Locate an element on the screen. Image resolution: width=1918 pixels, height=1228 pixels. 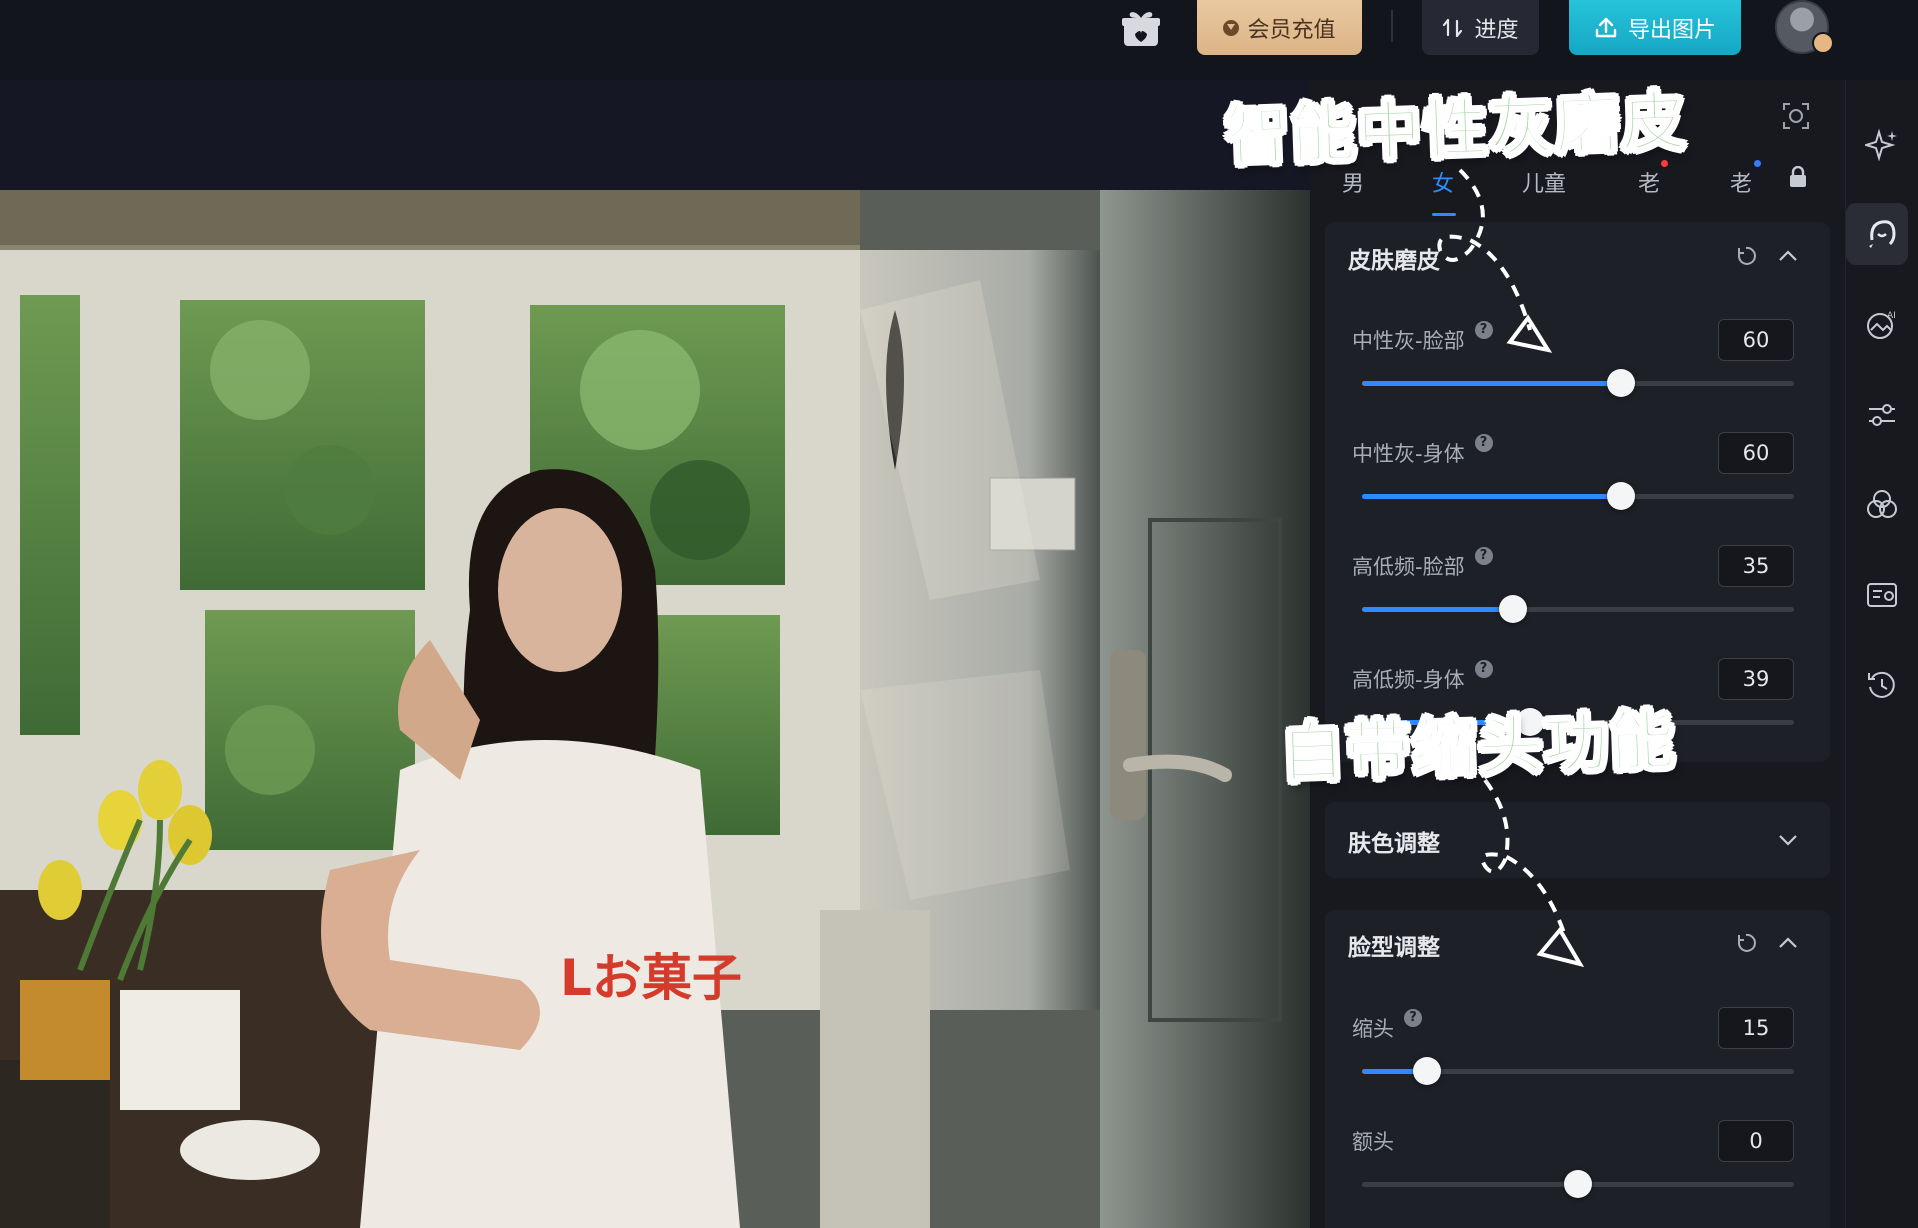
vip-recharge-label: 会员充值 is located at coordinates (1291, 30).